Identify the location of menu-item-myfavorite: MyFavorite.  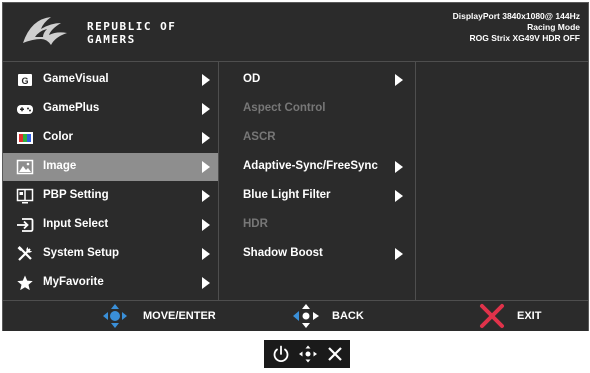
(110, 283).